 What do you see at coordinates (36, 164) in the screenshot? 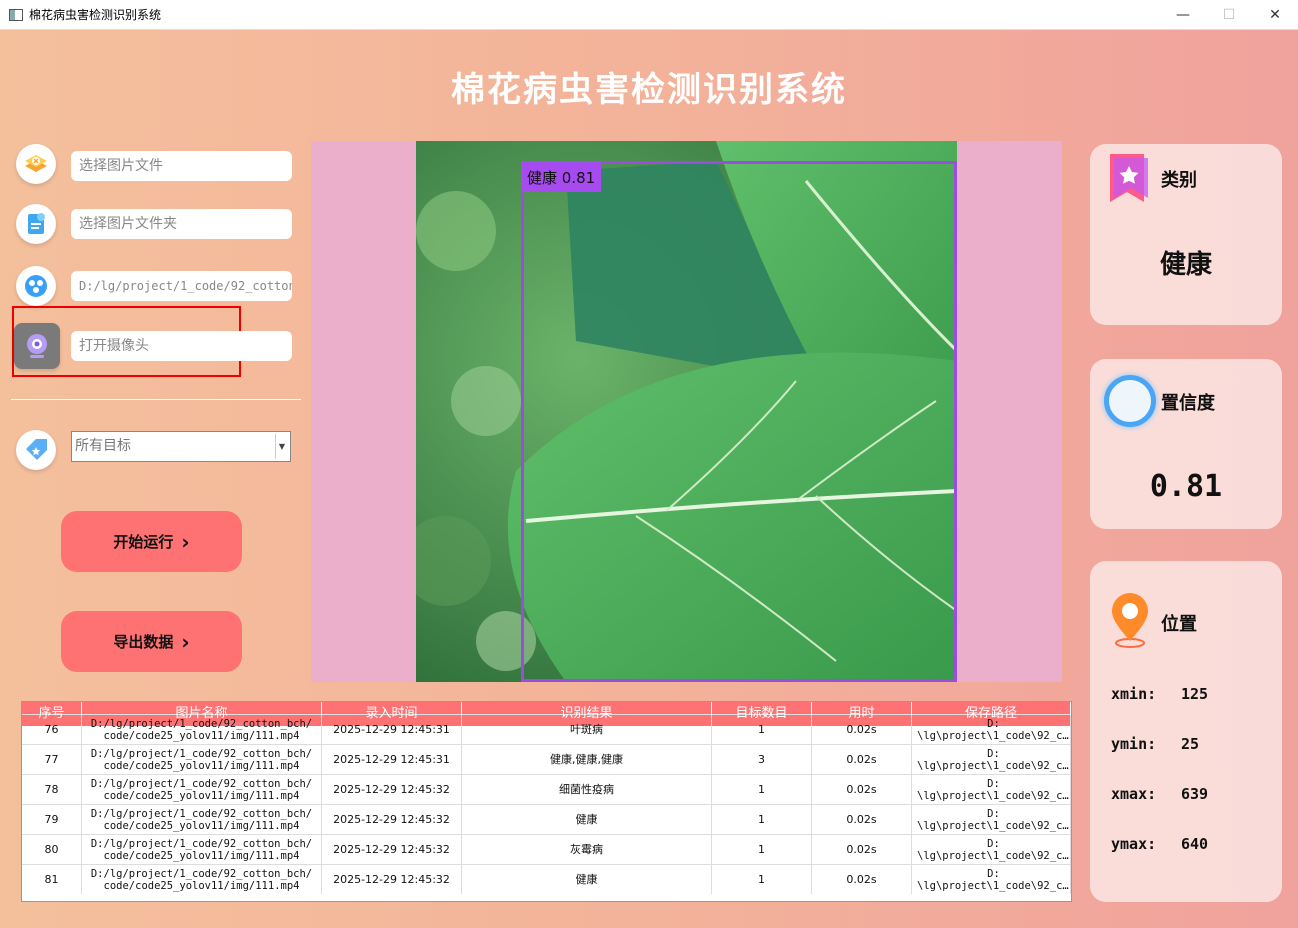
I see `image-file-icon` at bounding box center [36, 164].